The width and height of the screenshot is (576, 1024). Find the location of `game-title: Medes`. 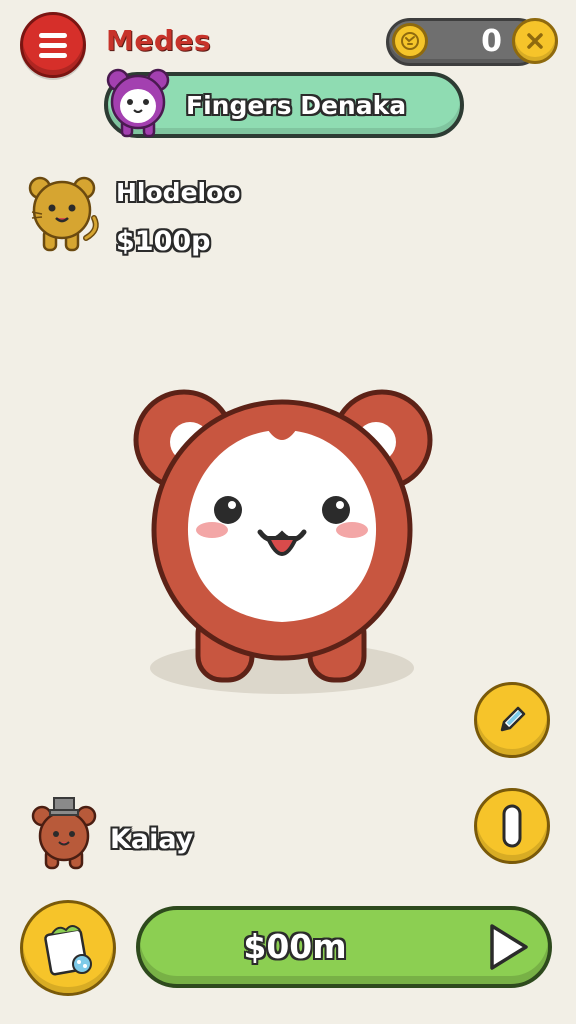

game-title: Medes is located at coordinates (159, 40).